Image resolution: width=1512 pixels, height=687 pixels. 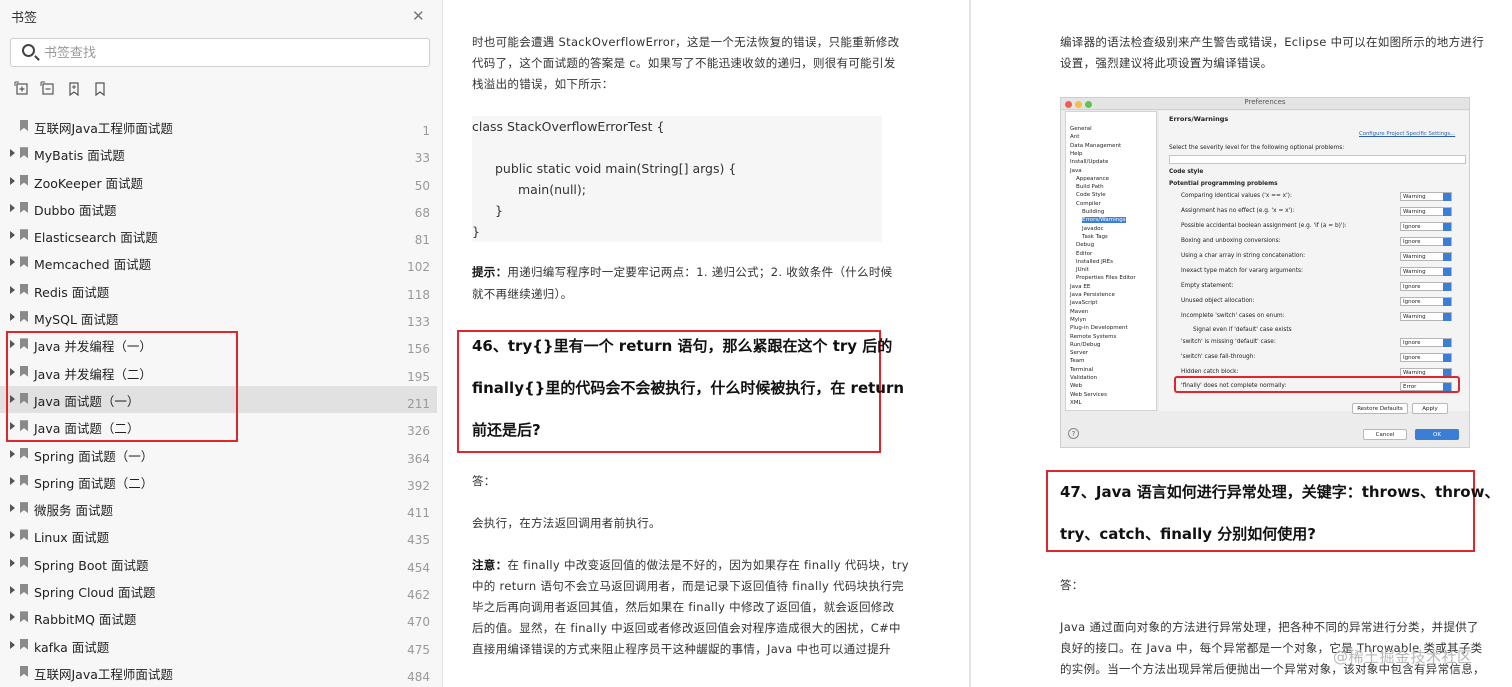 I want to click on section-heading: Errors/Warnings, so click(x=1199, y=119).